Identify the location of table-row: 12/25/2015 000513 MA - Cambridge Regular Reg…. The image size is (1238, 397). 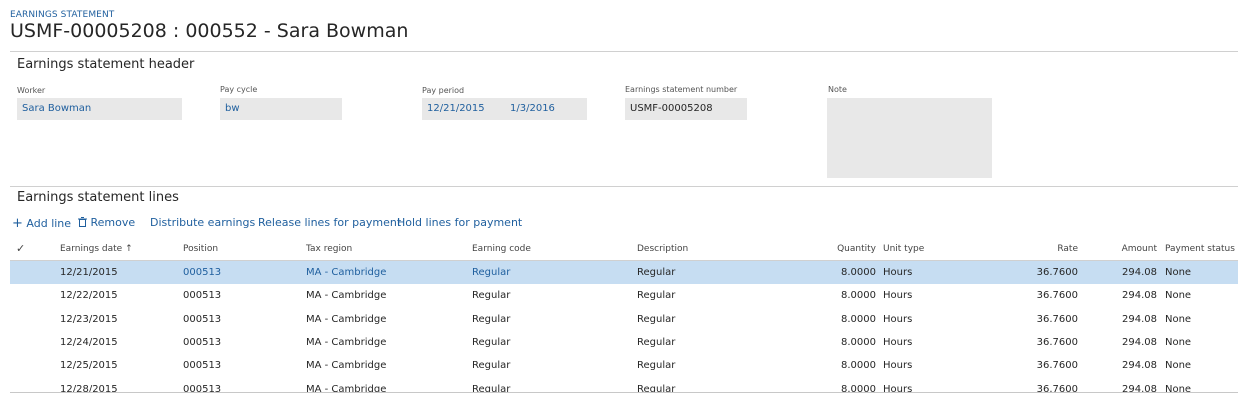
(624, 365).